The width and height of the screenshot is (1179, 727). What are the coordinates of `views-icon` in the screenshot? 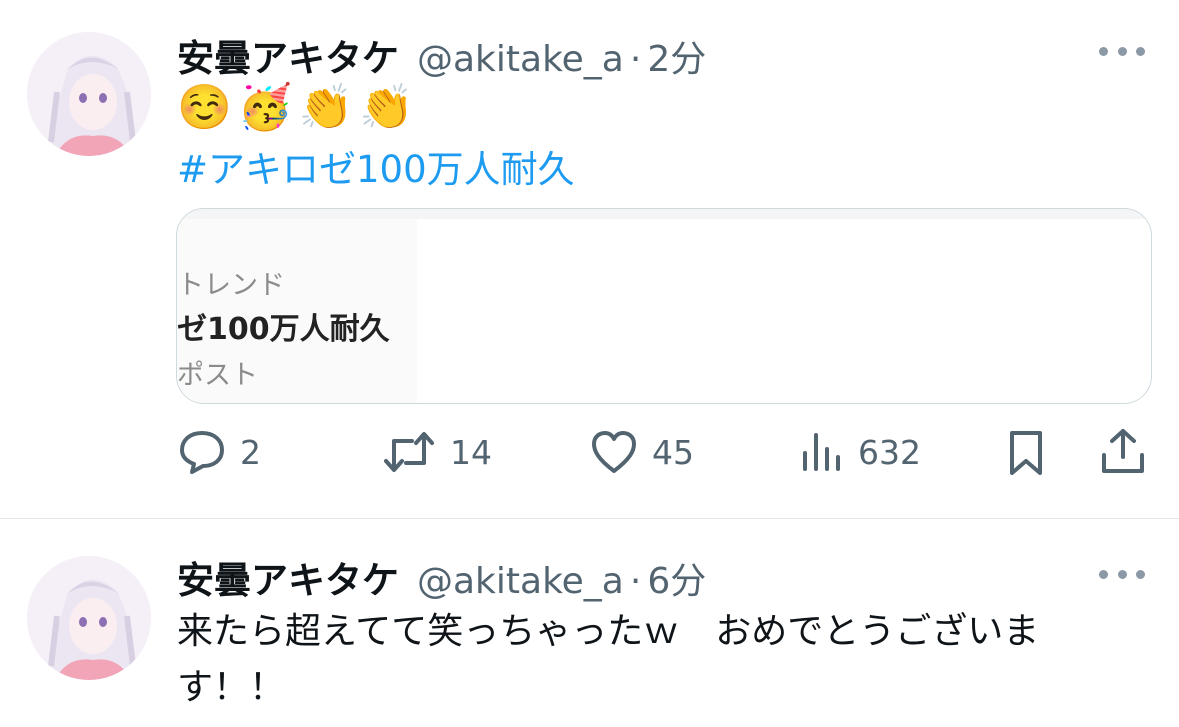 It's located at (821, 452).